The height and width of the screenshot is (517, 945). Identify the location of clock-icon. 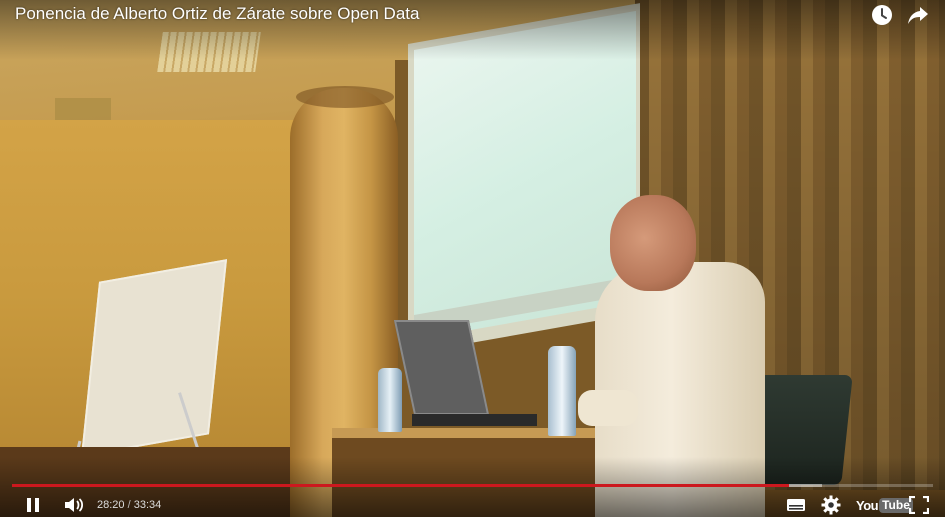
(882, 15).